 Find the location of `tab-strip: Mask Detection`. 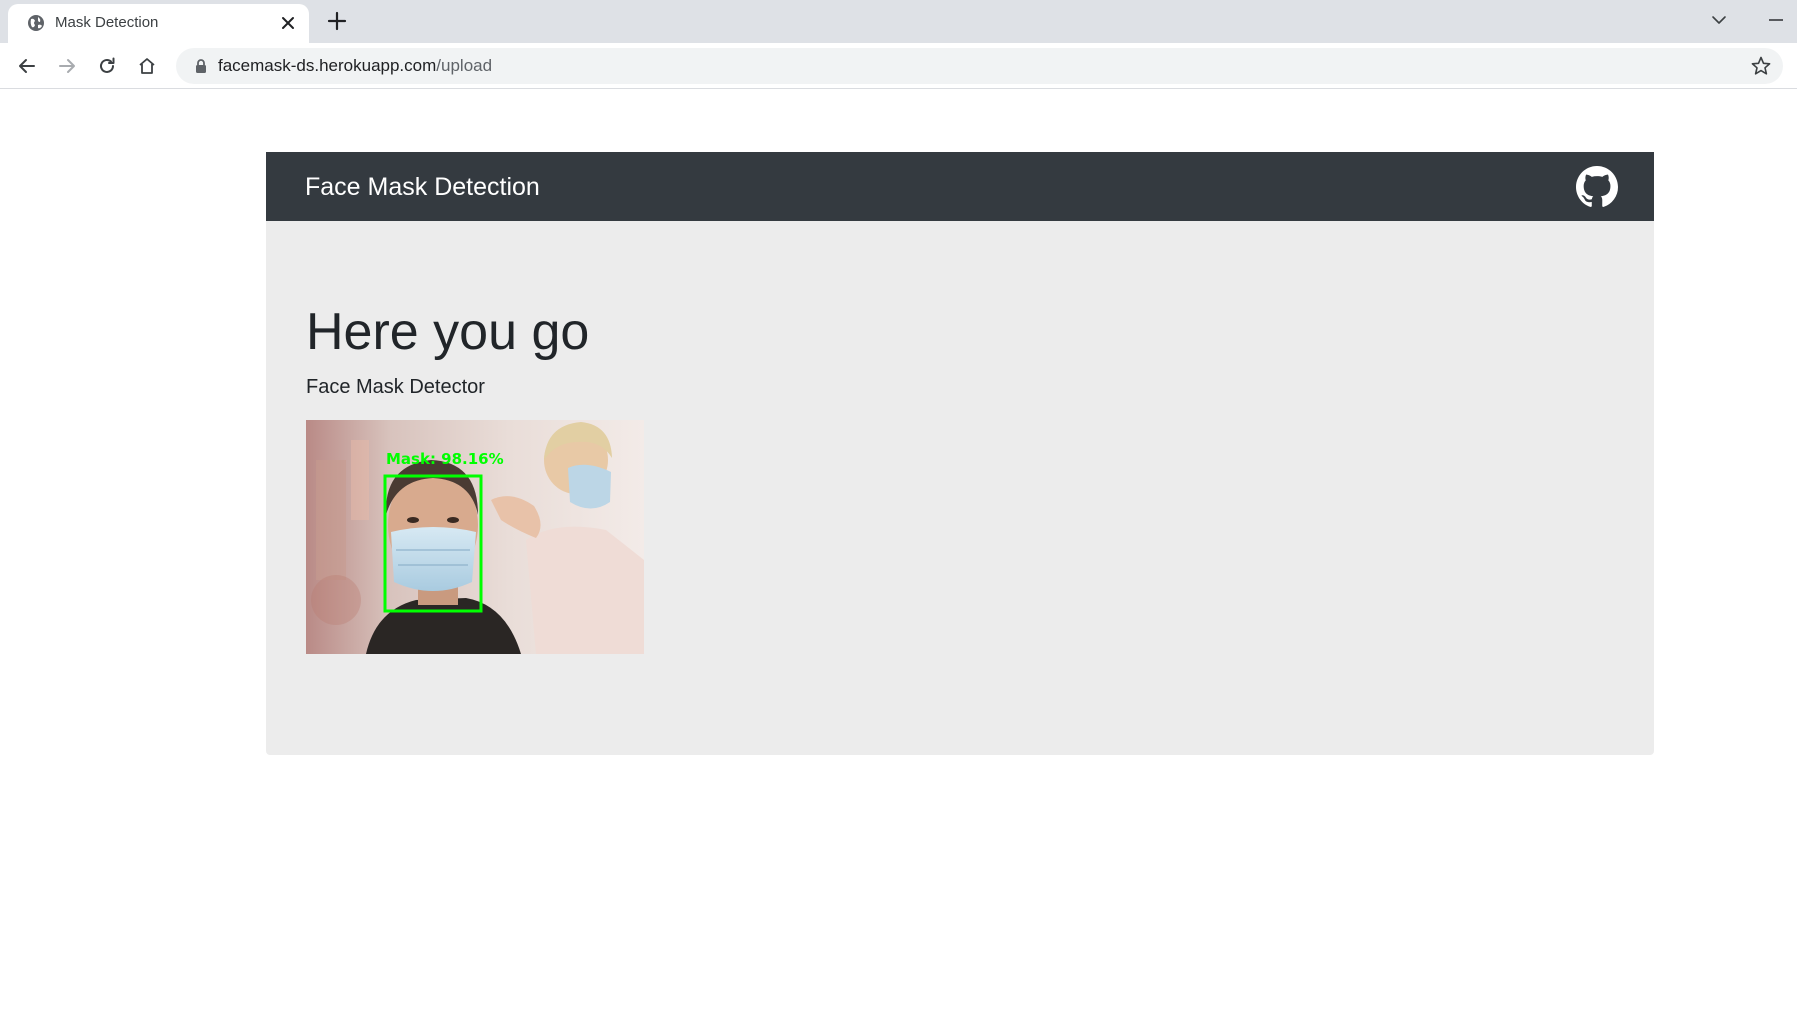

tab-strip: Mask Detection is located at coordinates (898, 21).